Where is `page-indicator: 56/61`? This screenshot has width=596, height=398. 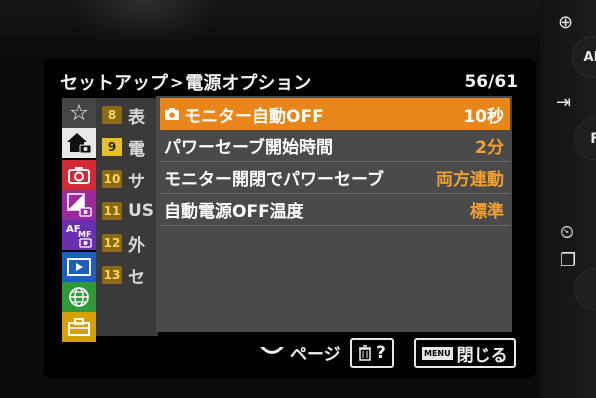
page-indicator: 56/61 is located at coordinates (491, 82).